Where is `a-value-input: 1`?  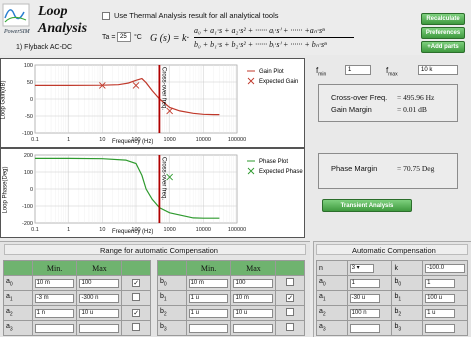 a-value-input: 1 is located at coordinates (364, 283).